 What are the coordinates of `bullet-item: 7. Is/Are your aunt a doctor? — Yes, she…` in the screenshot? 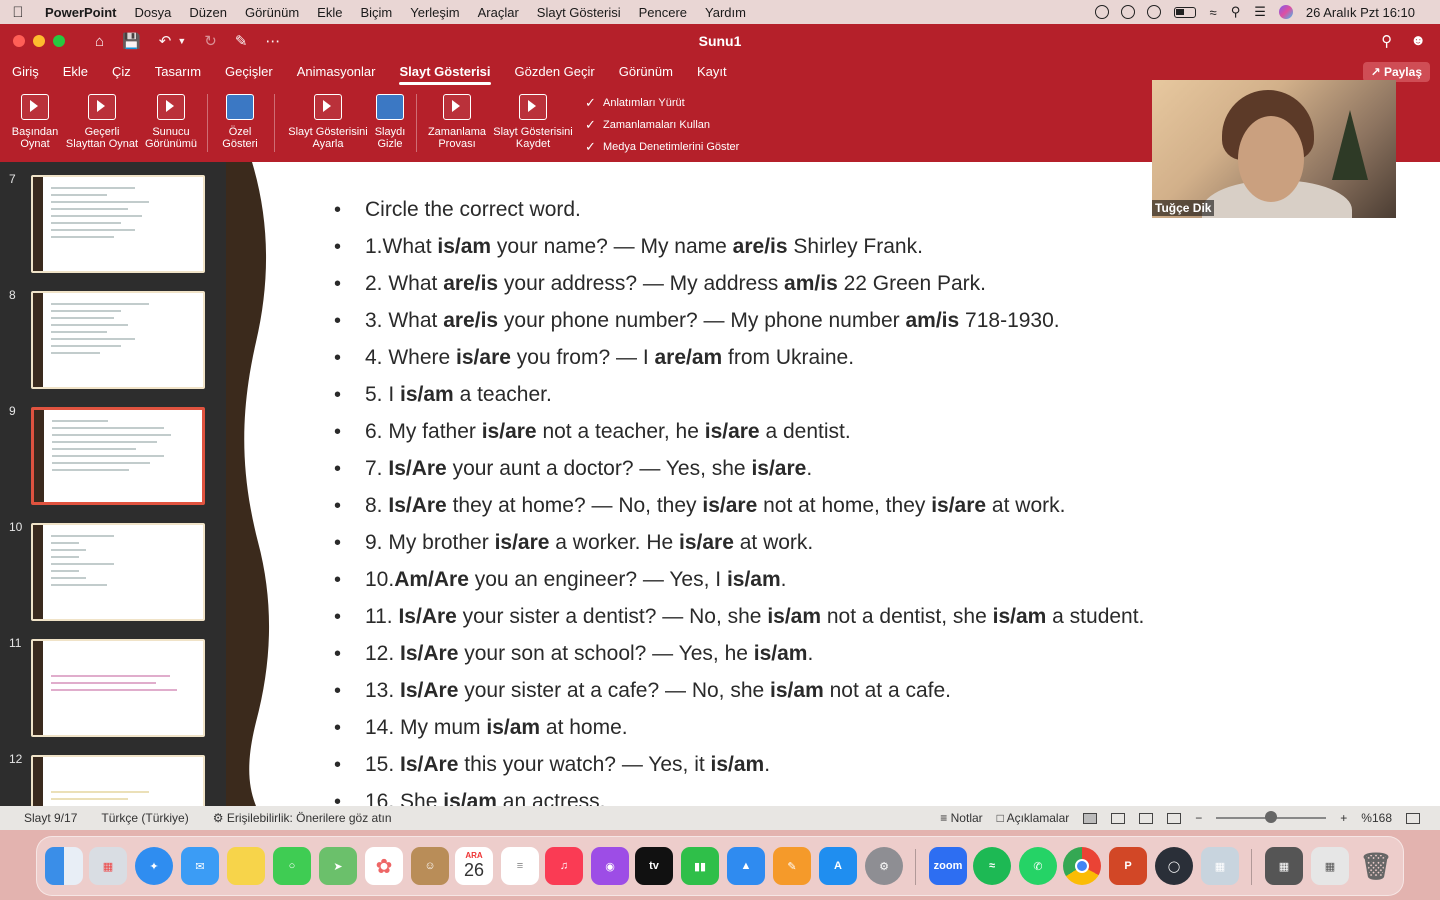 It's located at (874, 473).